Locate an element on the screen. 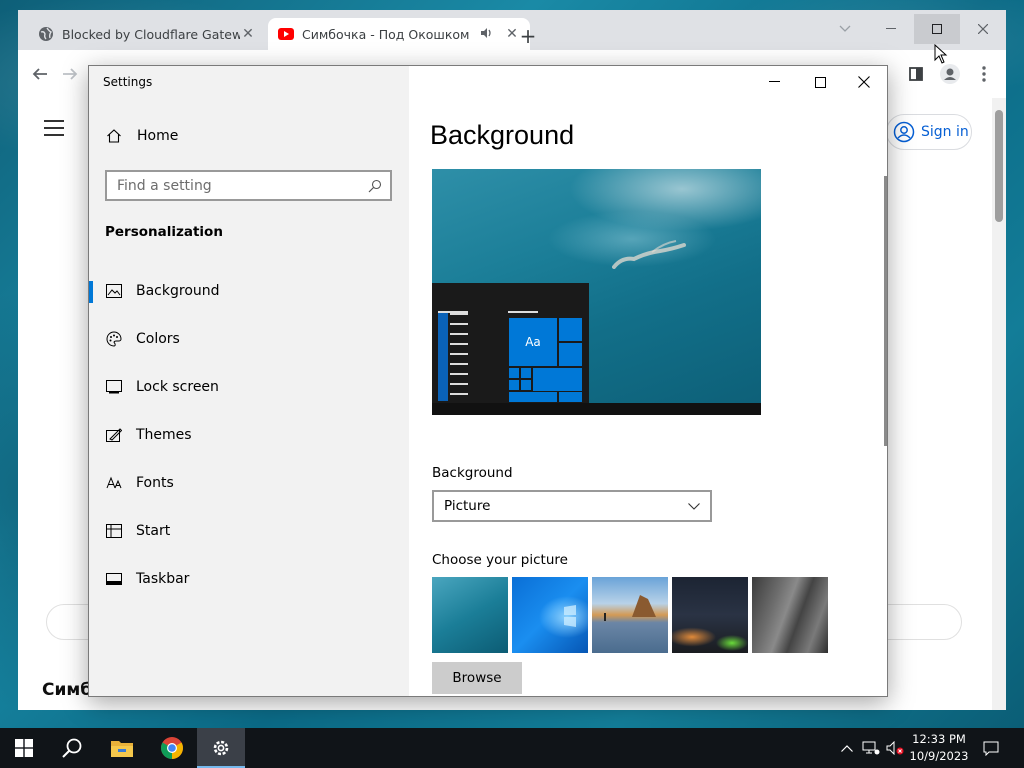  mouse-cursor-icon is located at coordinates (941, 54).